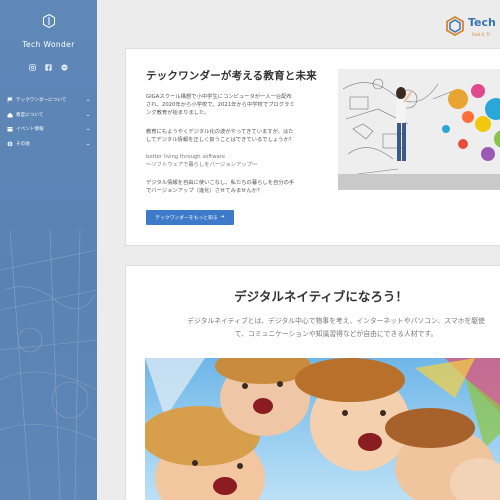 This screenshot has height=500, width=500. Describe the element at coordinates (32, 63) in the screenshot. I see `instagram-icon` at that location.